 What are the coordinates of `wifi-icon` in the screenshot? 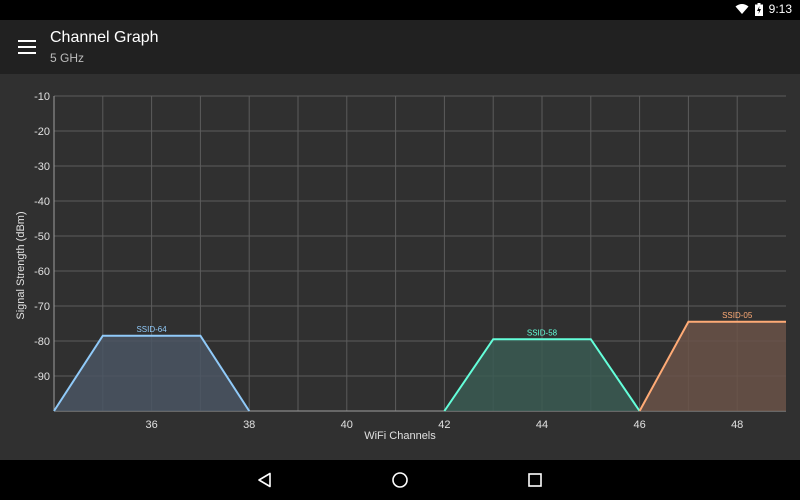 It's located at (742, 9).